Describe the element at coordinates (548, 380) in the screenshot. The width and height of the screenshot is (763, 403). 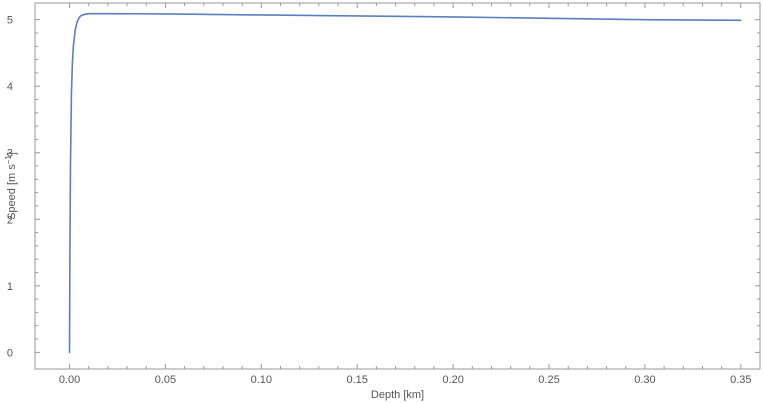
I see `x-tick-label: 0.25` at that location.